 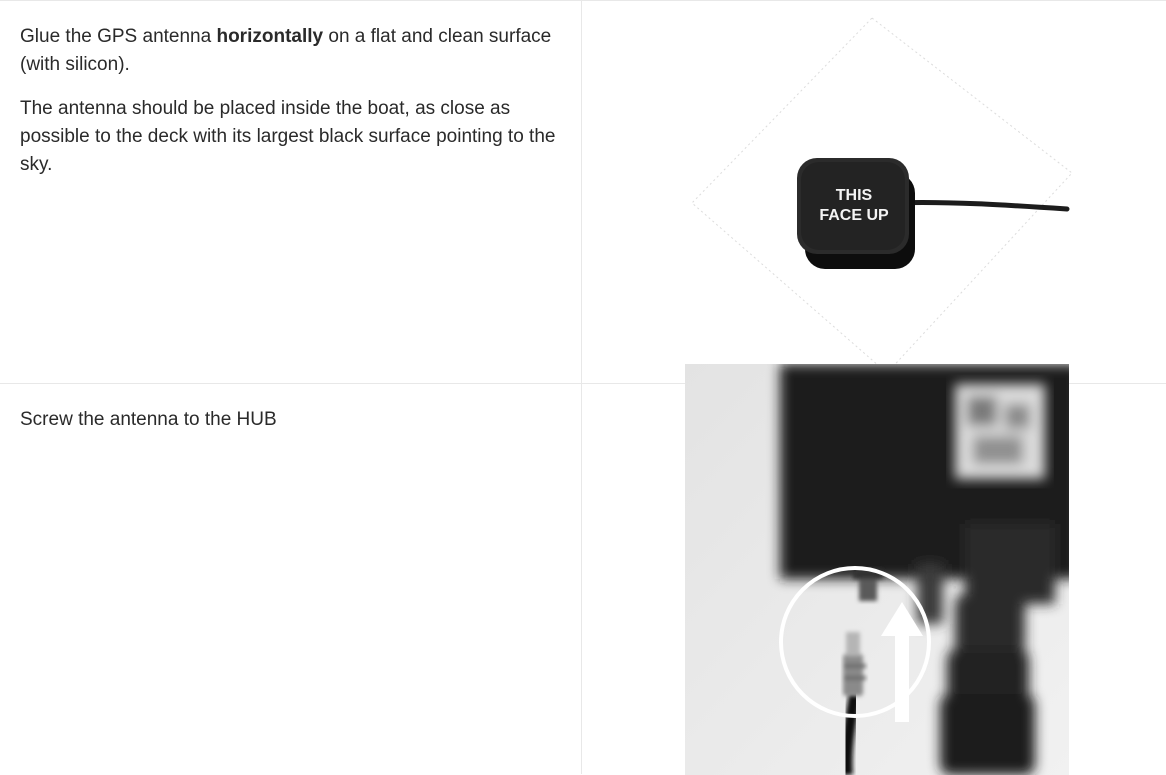 What do you see at coordinates (270, 36) in the screenshot?
I see `emphasis-horizontally: horizontally` at bounding box center [270, 36].